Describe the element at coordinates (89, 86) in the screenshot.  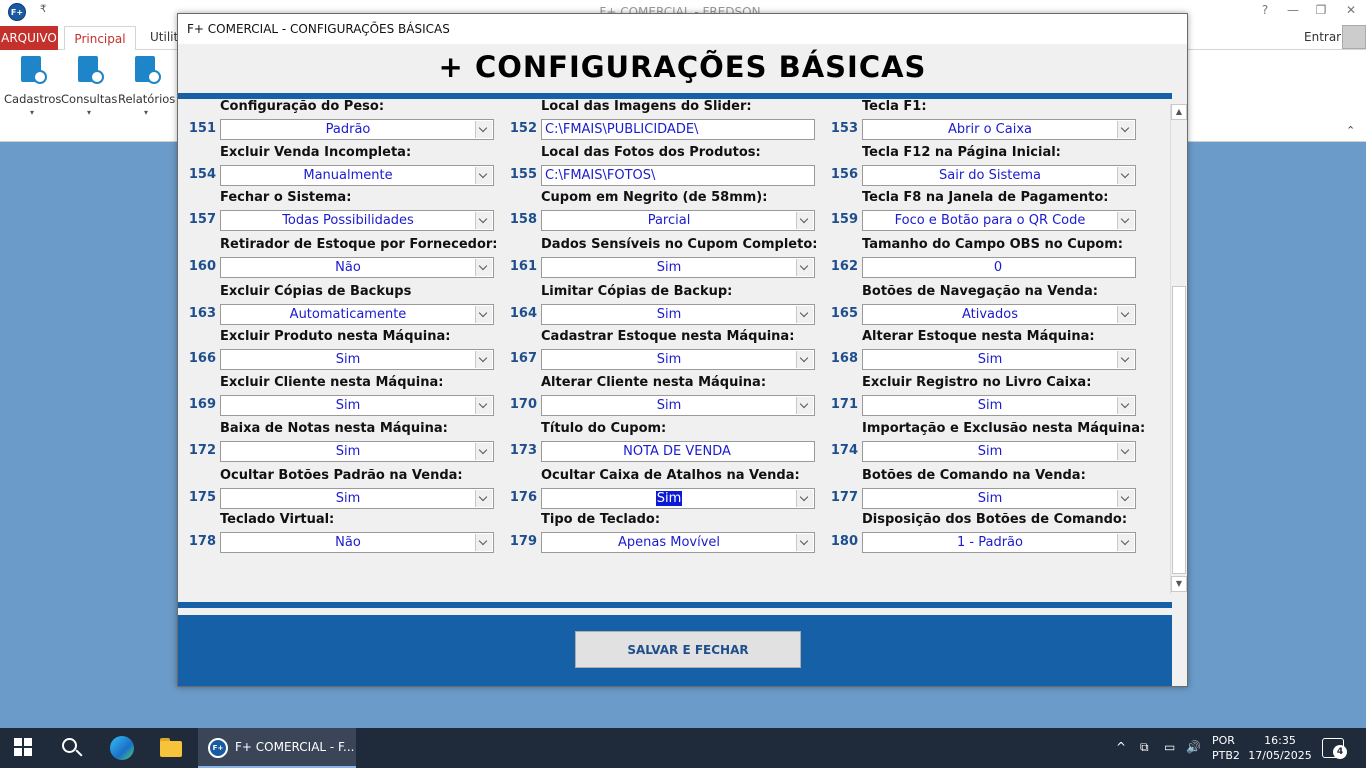
I see `consultas-button: Consultas ▾` at that location.